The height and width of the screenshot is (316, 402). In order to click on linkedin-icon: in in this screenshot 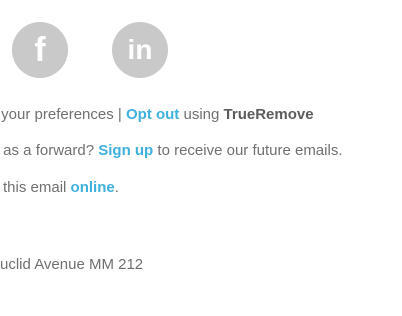, I will do `click(140, 50)`.